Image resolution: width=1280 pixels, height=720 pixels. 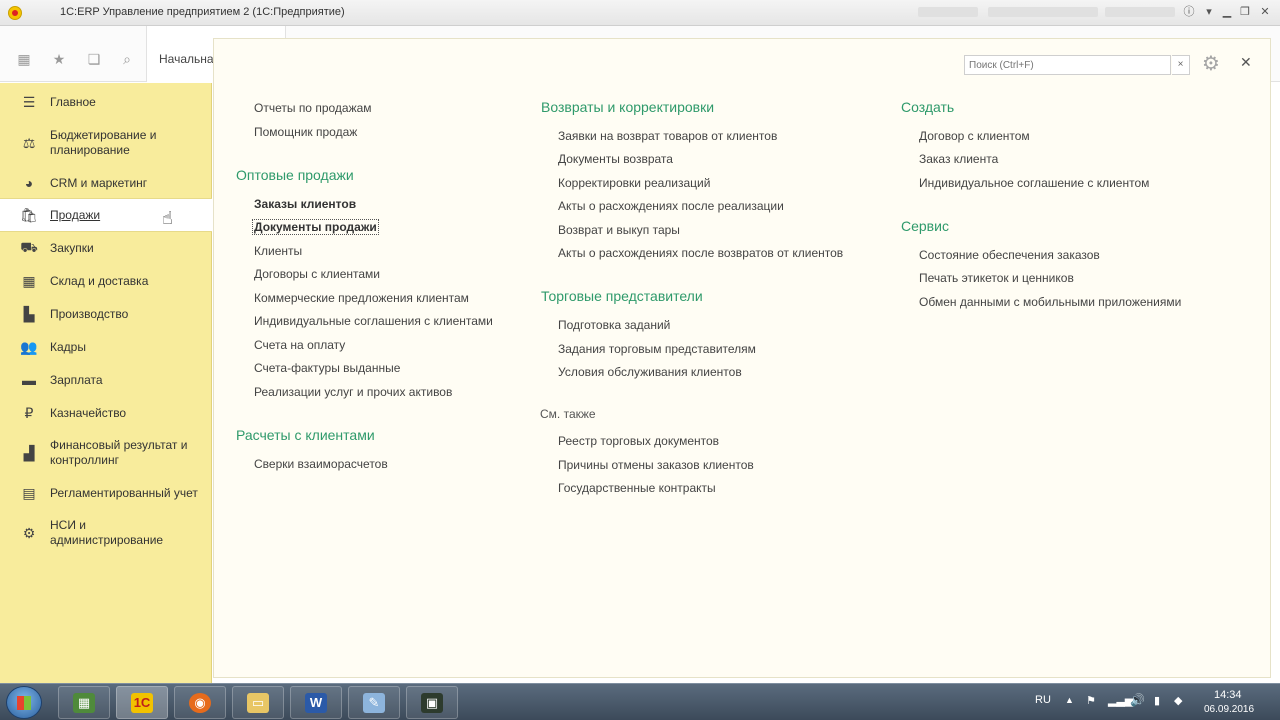 I want to click on taskbar-app-paint: ✎, so click(x=374, y=702).